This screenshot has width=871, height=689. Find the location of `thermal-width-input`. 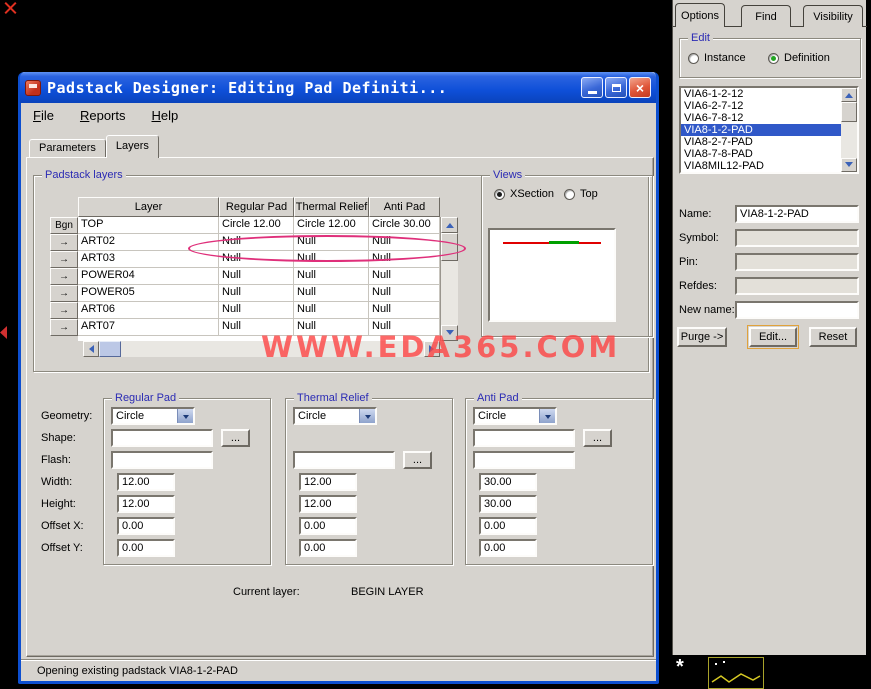

thermal-width-input is located at coordinates (328, 482).